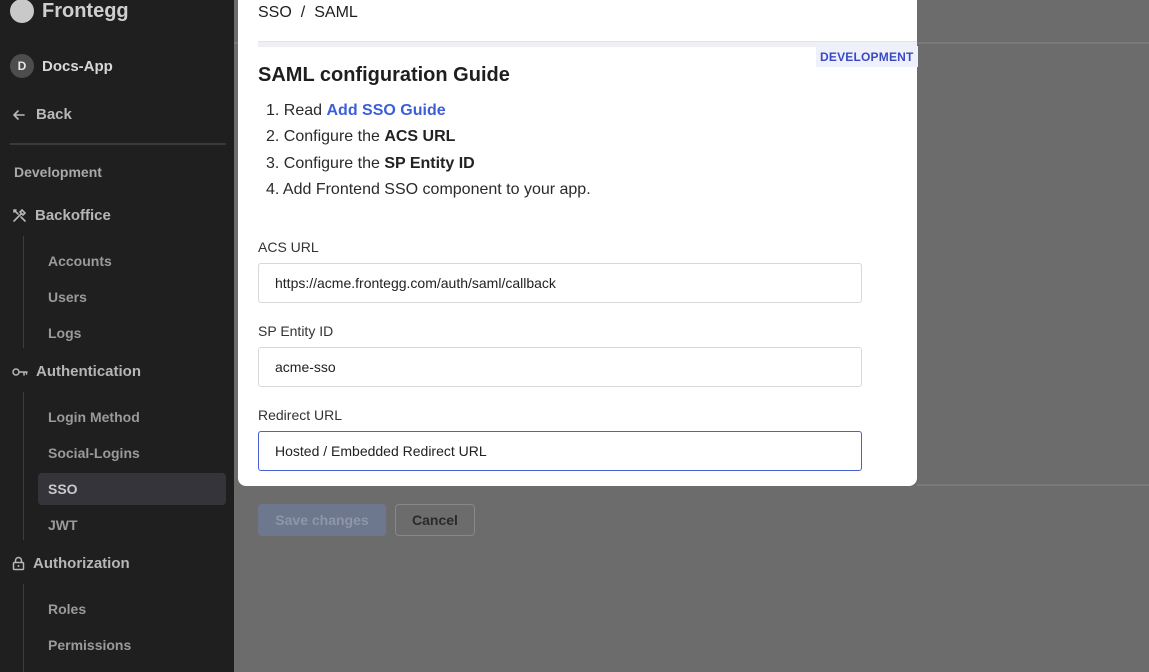 The width and height of the screenshot is (1149, 672). Describe the element at coordinates (420, 137) in the screenshot. I see `step-emphasis: ACS URL` at that location.